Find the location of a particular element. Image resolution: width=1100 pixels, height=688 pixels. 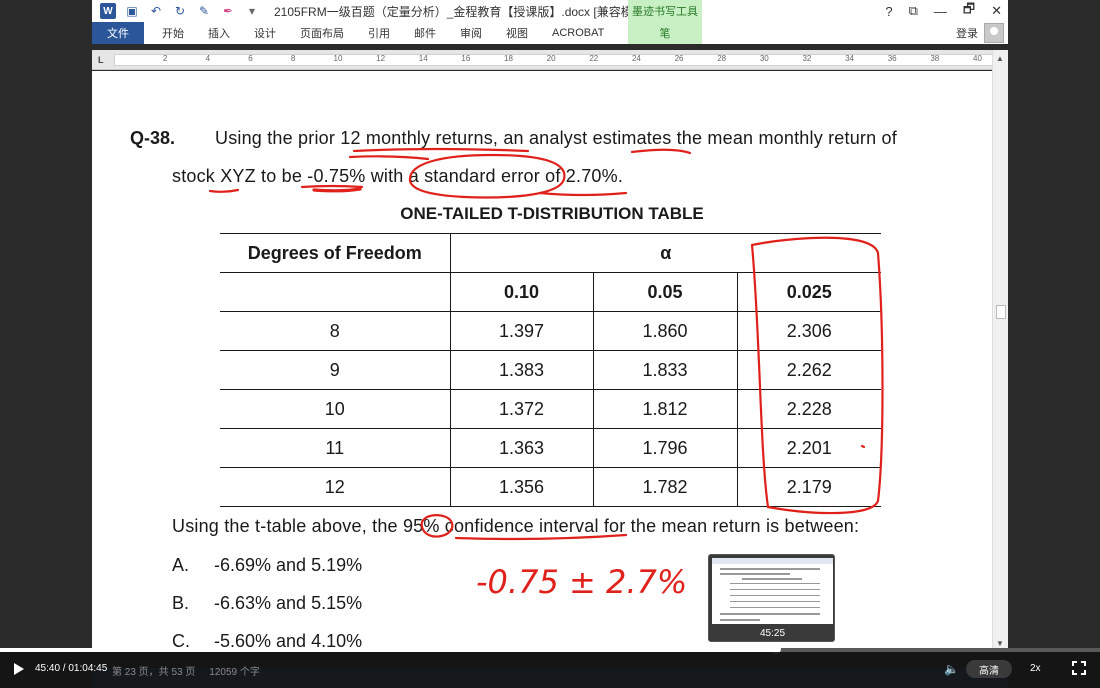

ruler-mark: 30 is located at coordinates (764, 58).